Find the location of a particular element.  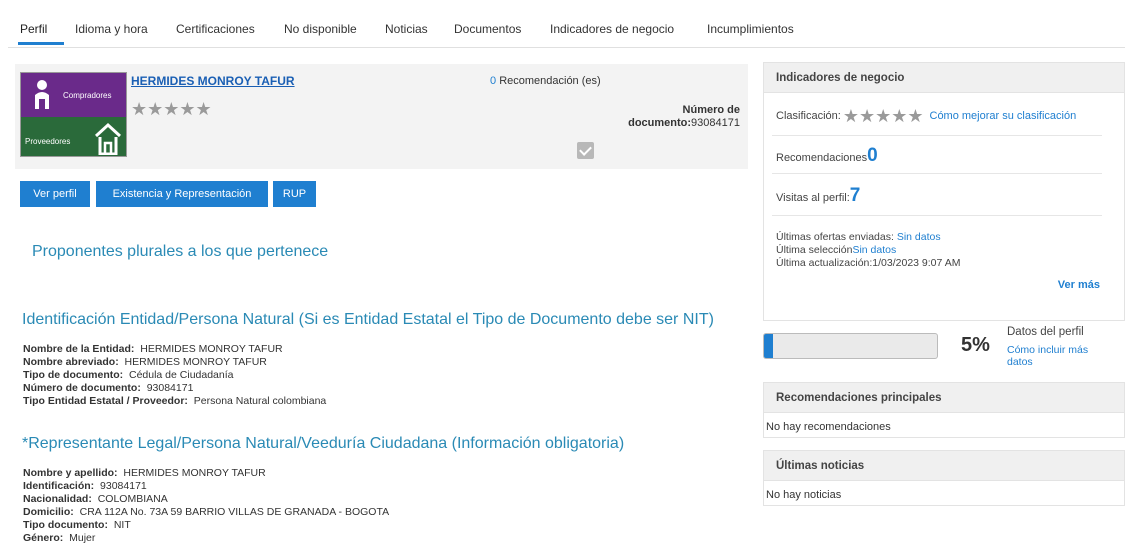

clasificacion-stars: ★★★★★ is located at coordinates (883, 116).